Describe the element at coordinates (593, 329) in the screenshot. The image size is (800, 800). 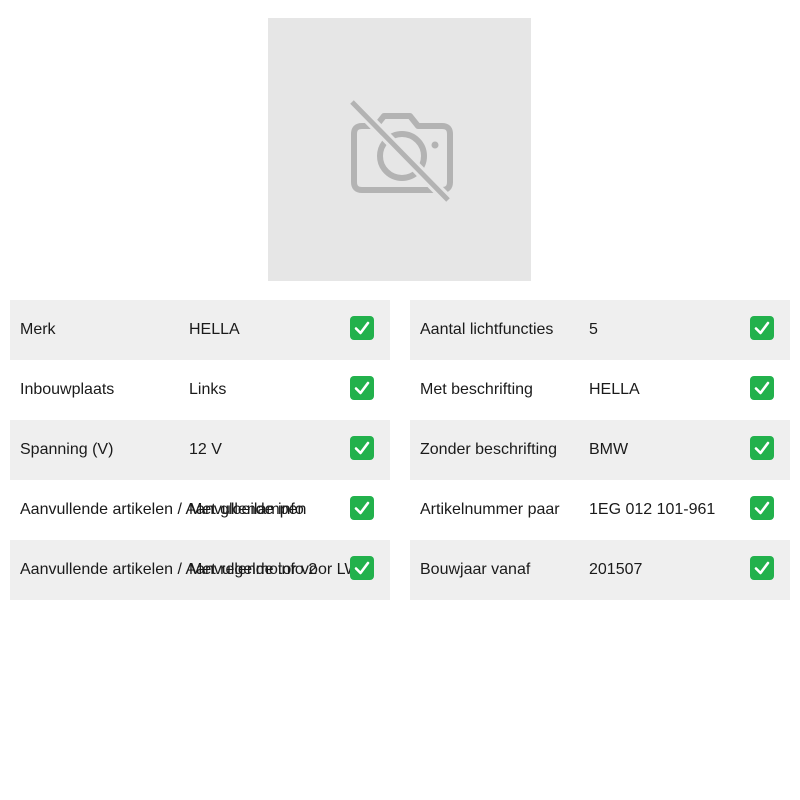
I see `spec-value: 5` at that location.